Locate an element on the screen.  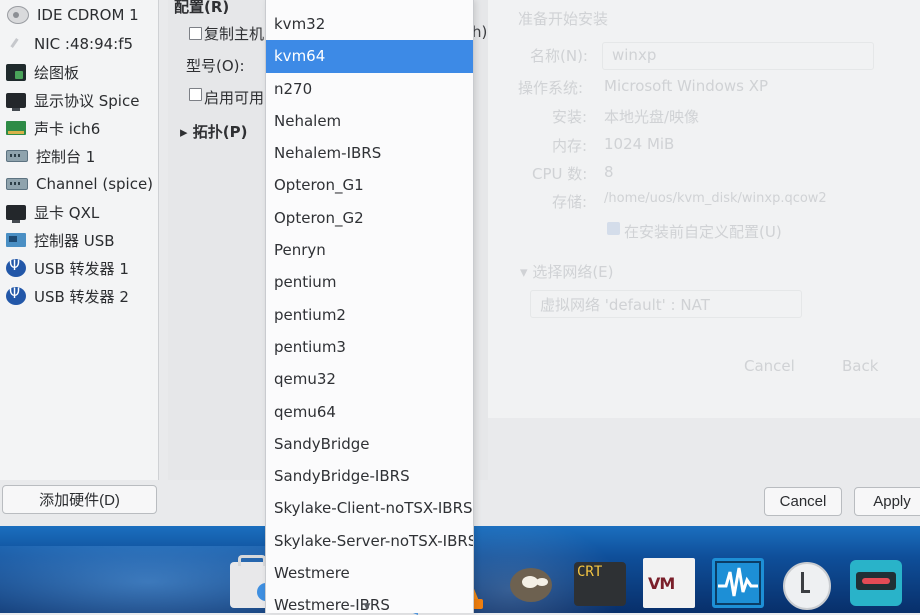
hardware-list-item-label: USB 转发器 2 is located at coordinates (81, 296).